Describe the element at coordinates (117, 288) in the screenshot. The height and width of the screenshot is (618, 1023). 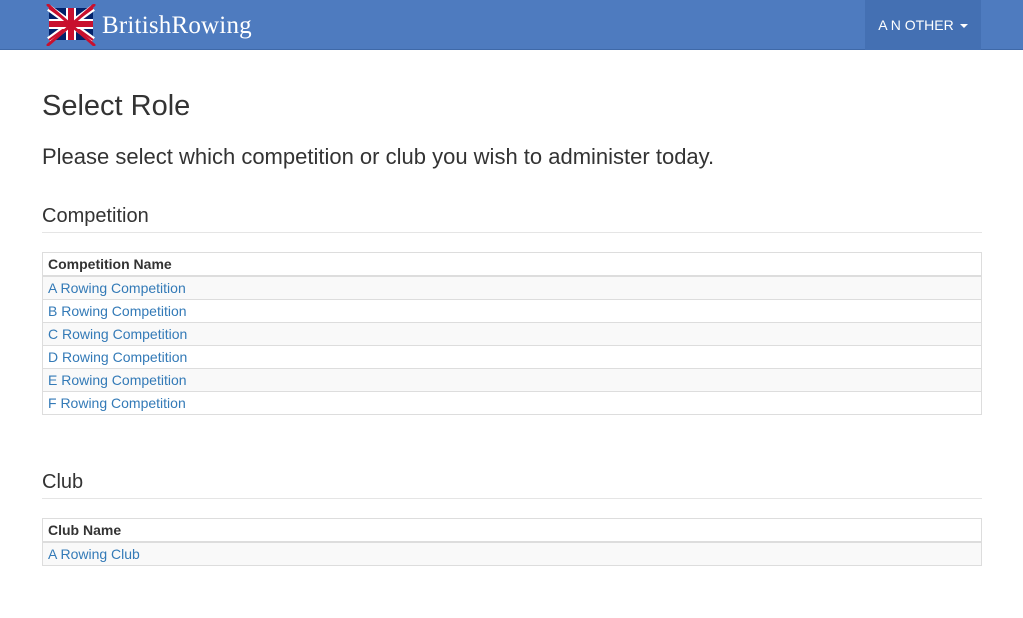
I see `competition-link: A Rowing Competition` at that location.